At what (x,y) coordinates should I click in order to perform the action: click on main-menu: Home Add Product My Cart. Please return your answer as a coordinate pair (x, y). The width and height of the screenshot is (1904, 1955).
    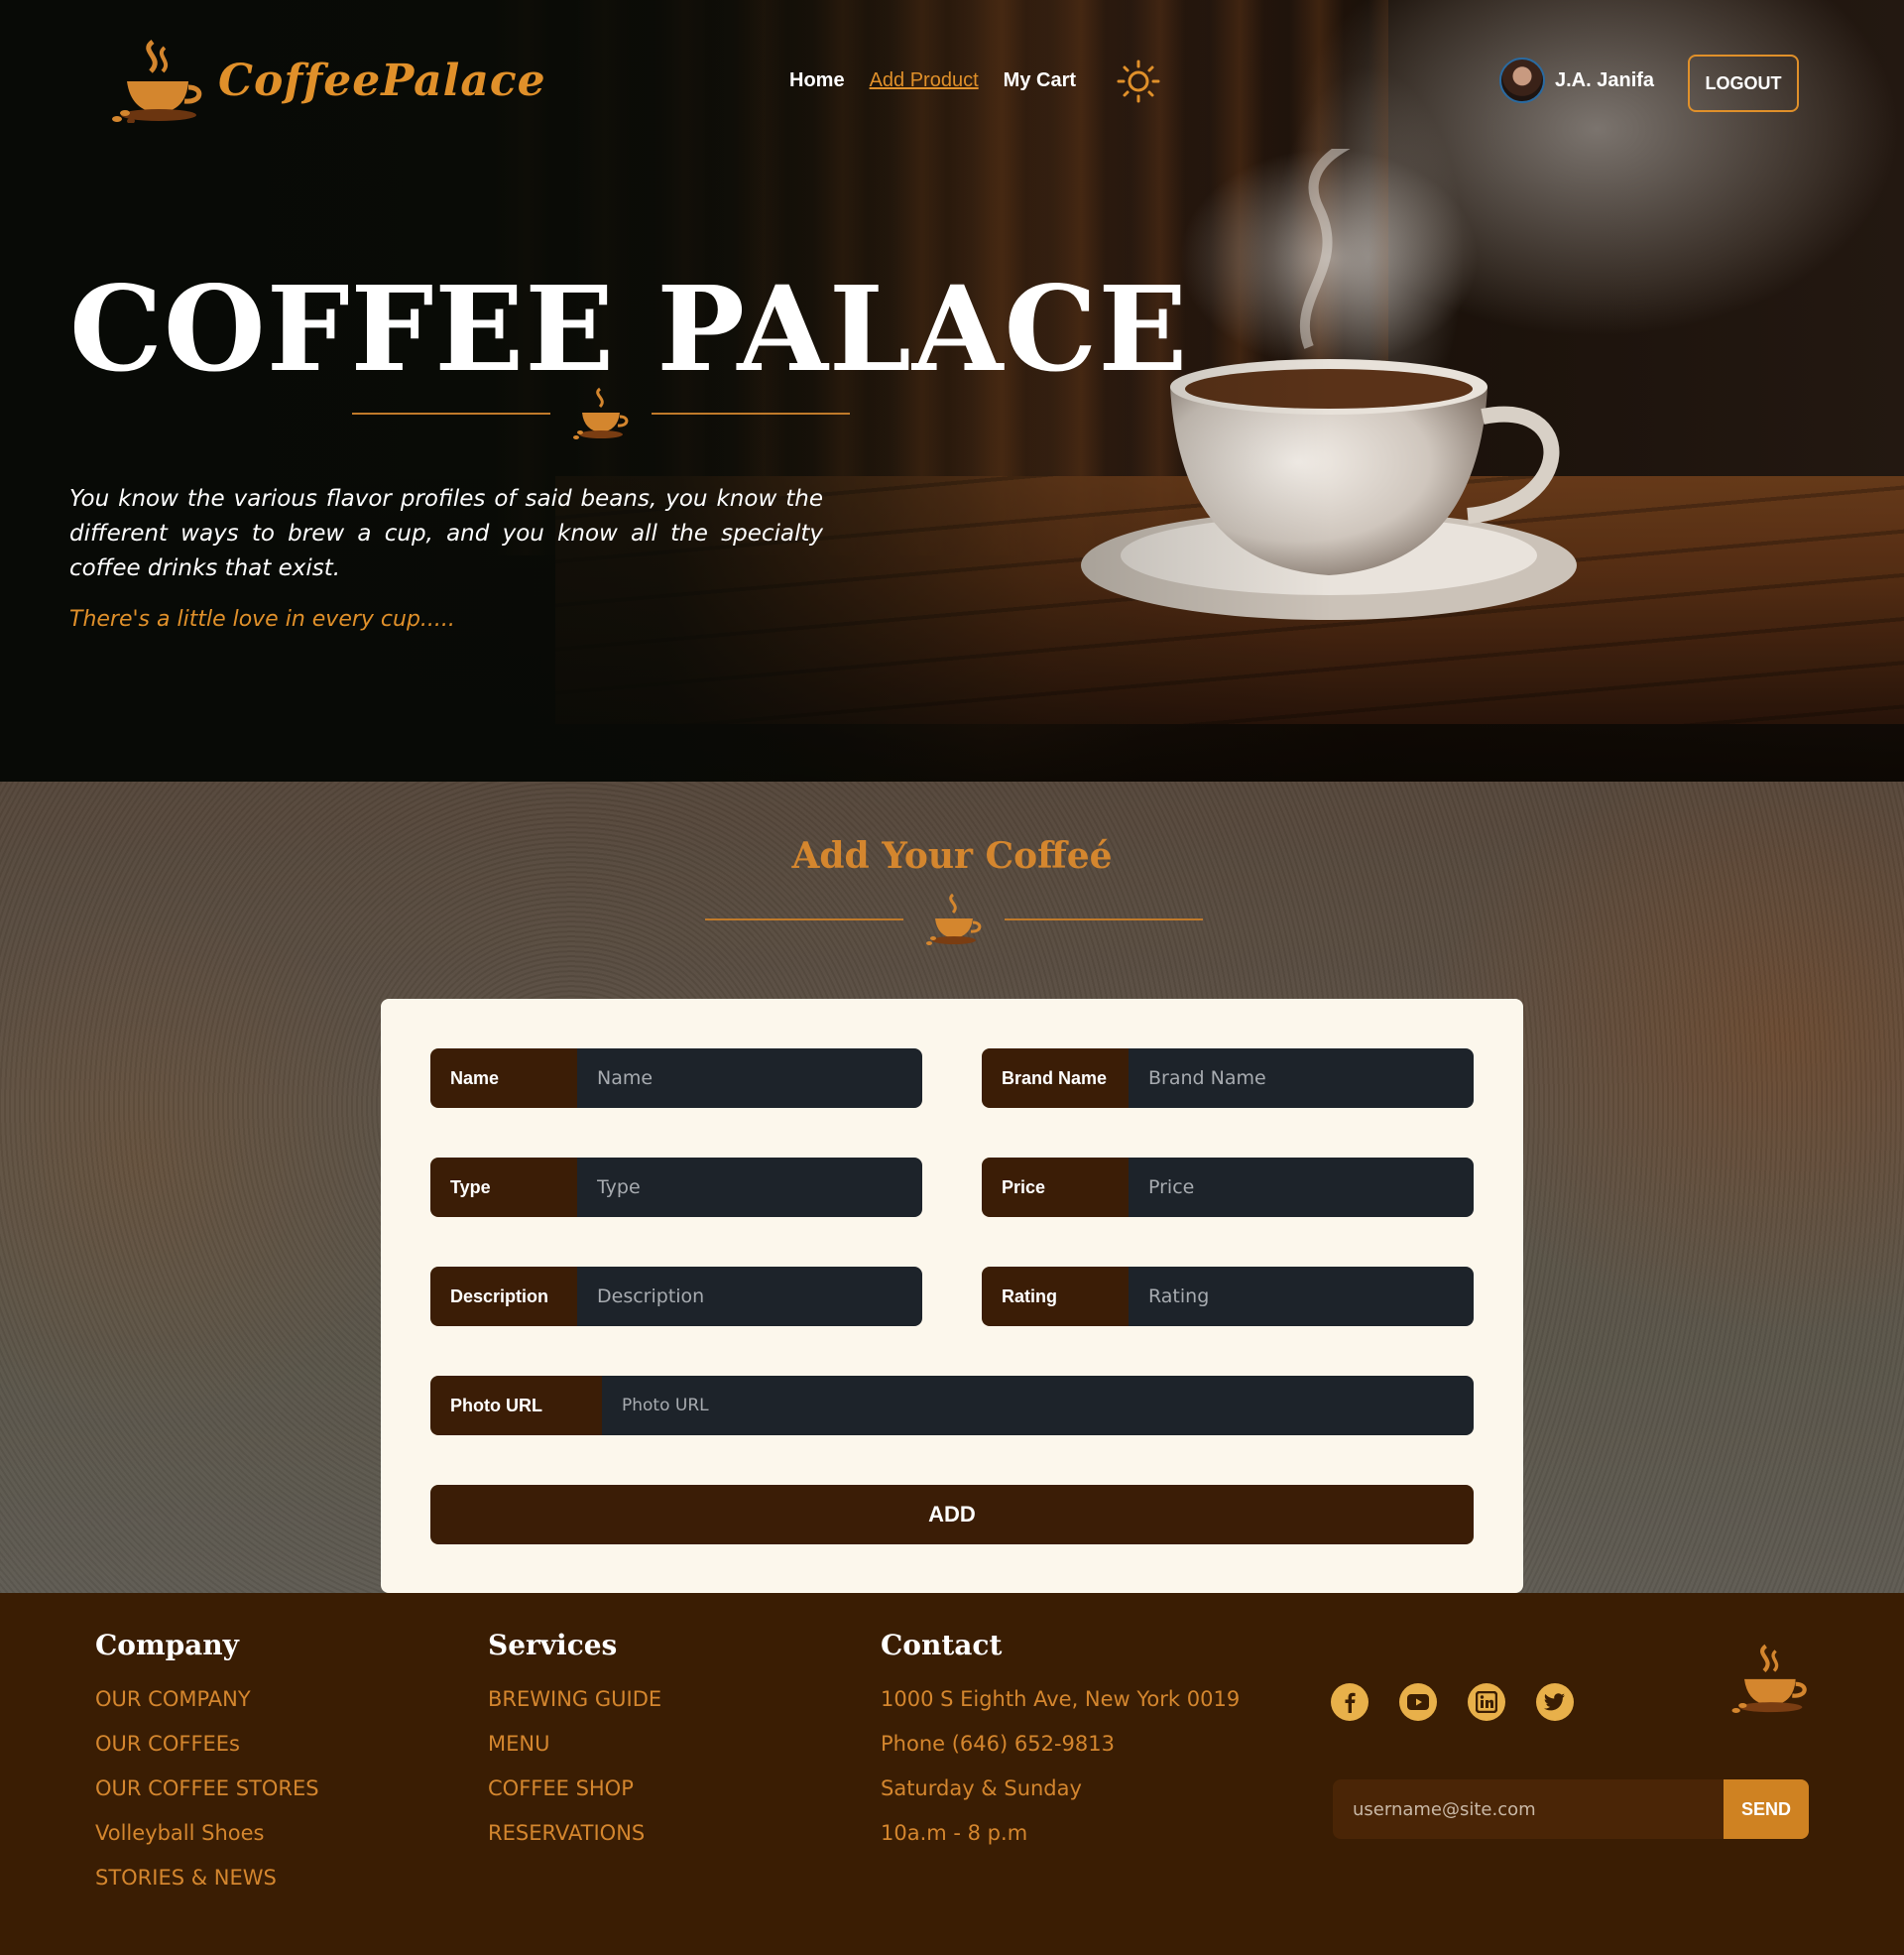
    Looking at the image, I should click on (932, 81).